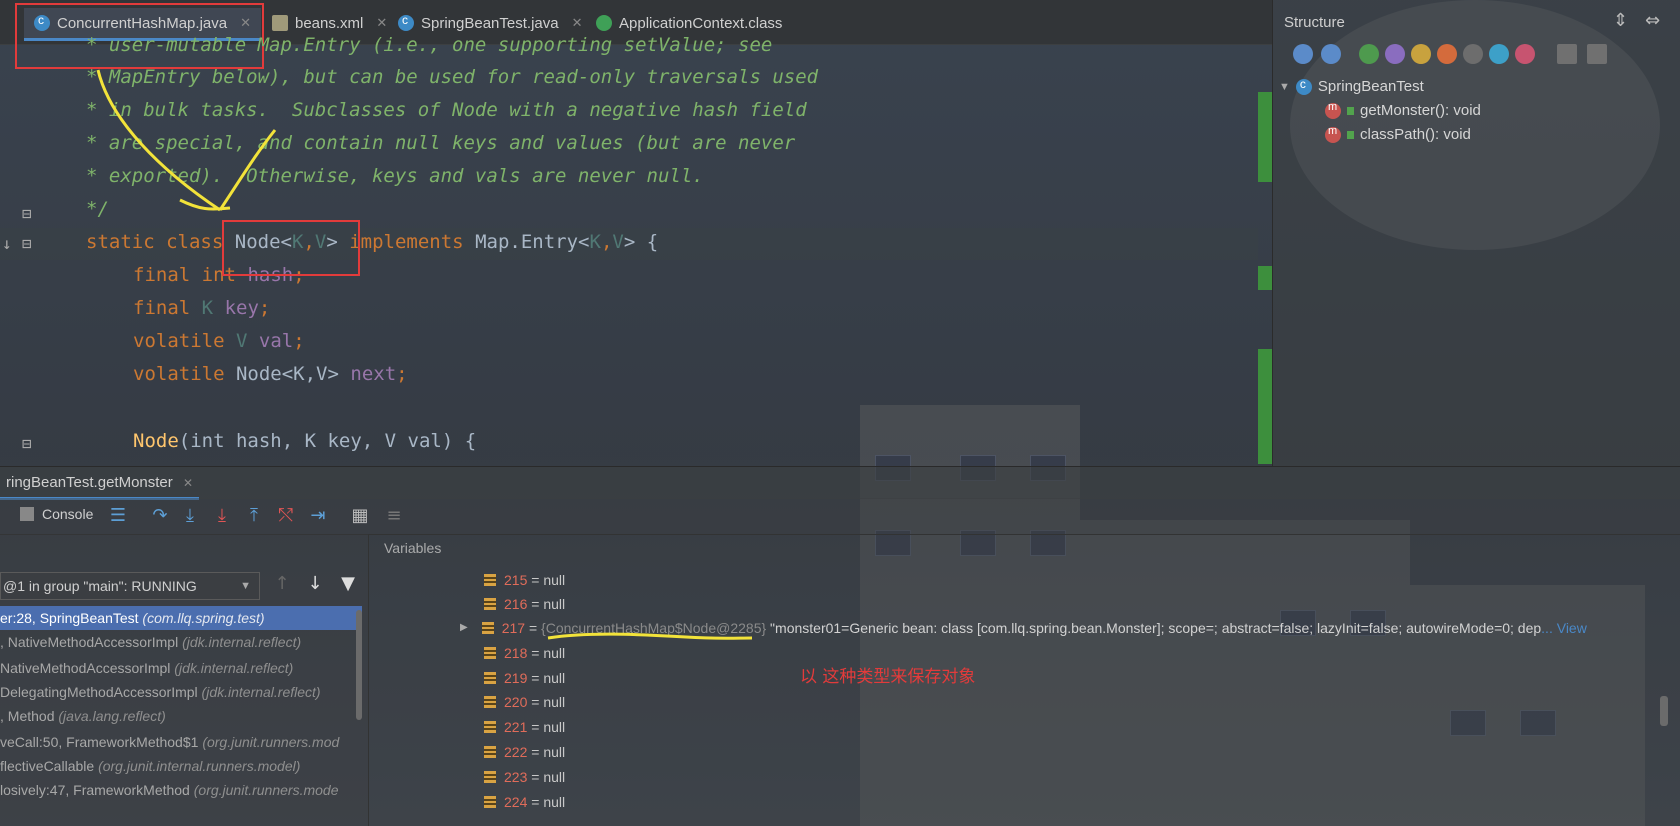 This screenshot has height=826, width=1680. Describe the element at coordinates (524, 580) in the screenshot. I see `variable-row: 215 = null` at that location.